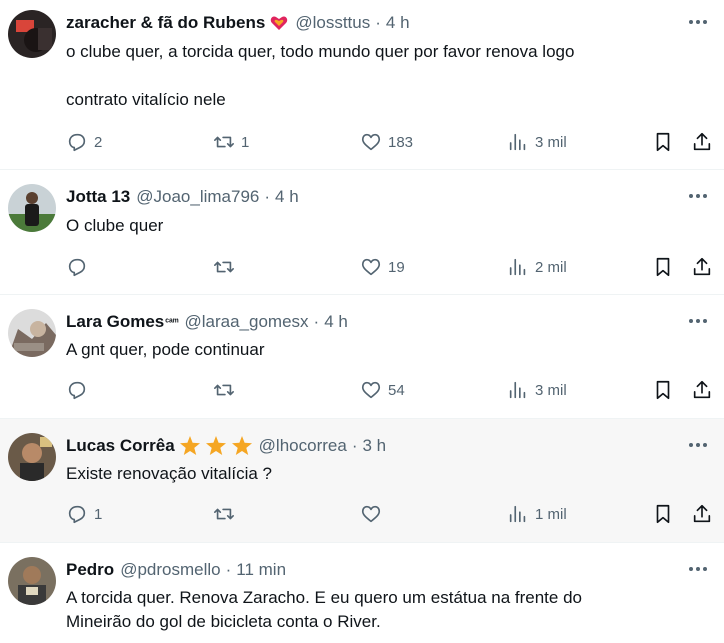  What do you see at coordinates (551, 267) in the screenshot?
I see `views-count: 2 mil` at bounding box center [551, 267].